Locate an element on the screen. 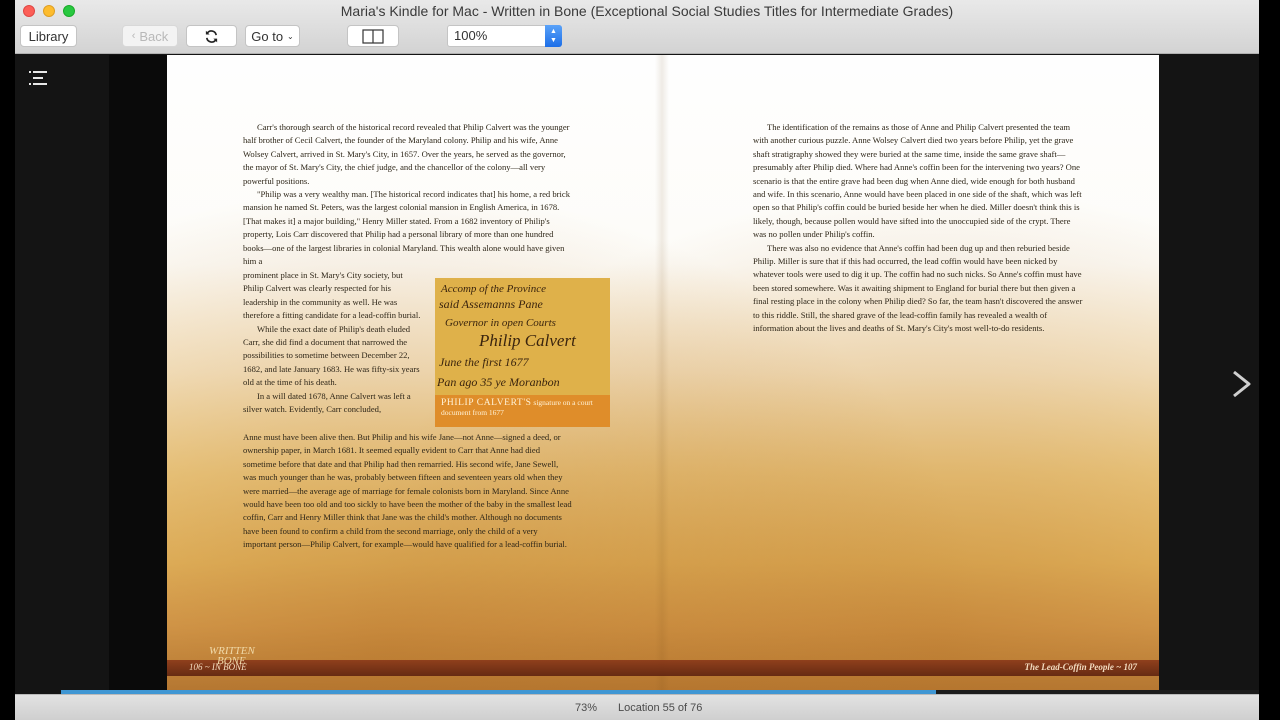 This screenshot has width=1280, height=720. zoom-field: 100% ▲ ▼ is located at coordinates (504, 36).